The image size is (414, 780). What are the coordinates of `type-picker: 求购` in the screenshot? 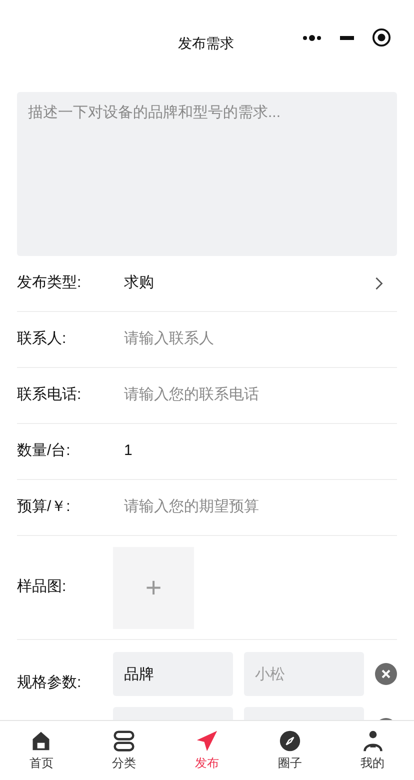 It's located at (260, 283).